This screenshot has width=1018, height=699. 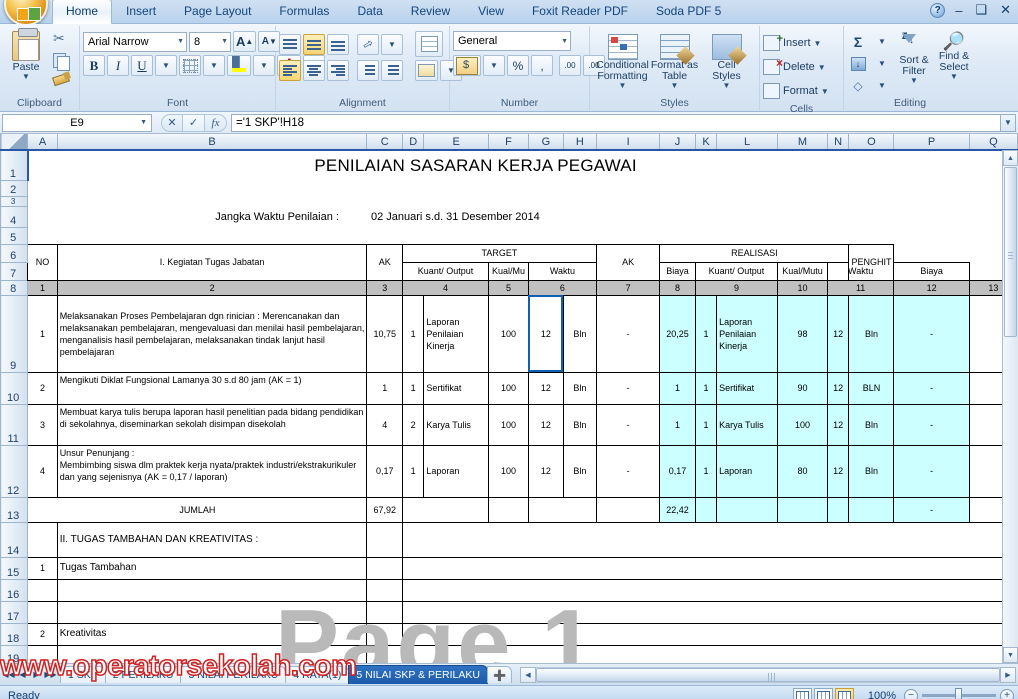 I want to click on row-header-14: 14, so click(x=14, y=539).